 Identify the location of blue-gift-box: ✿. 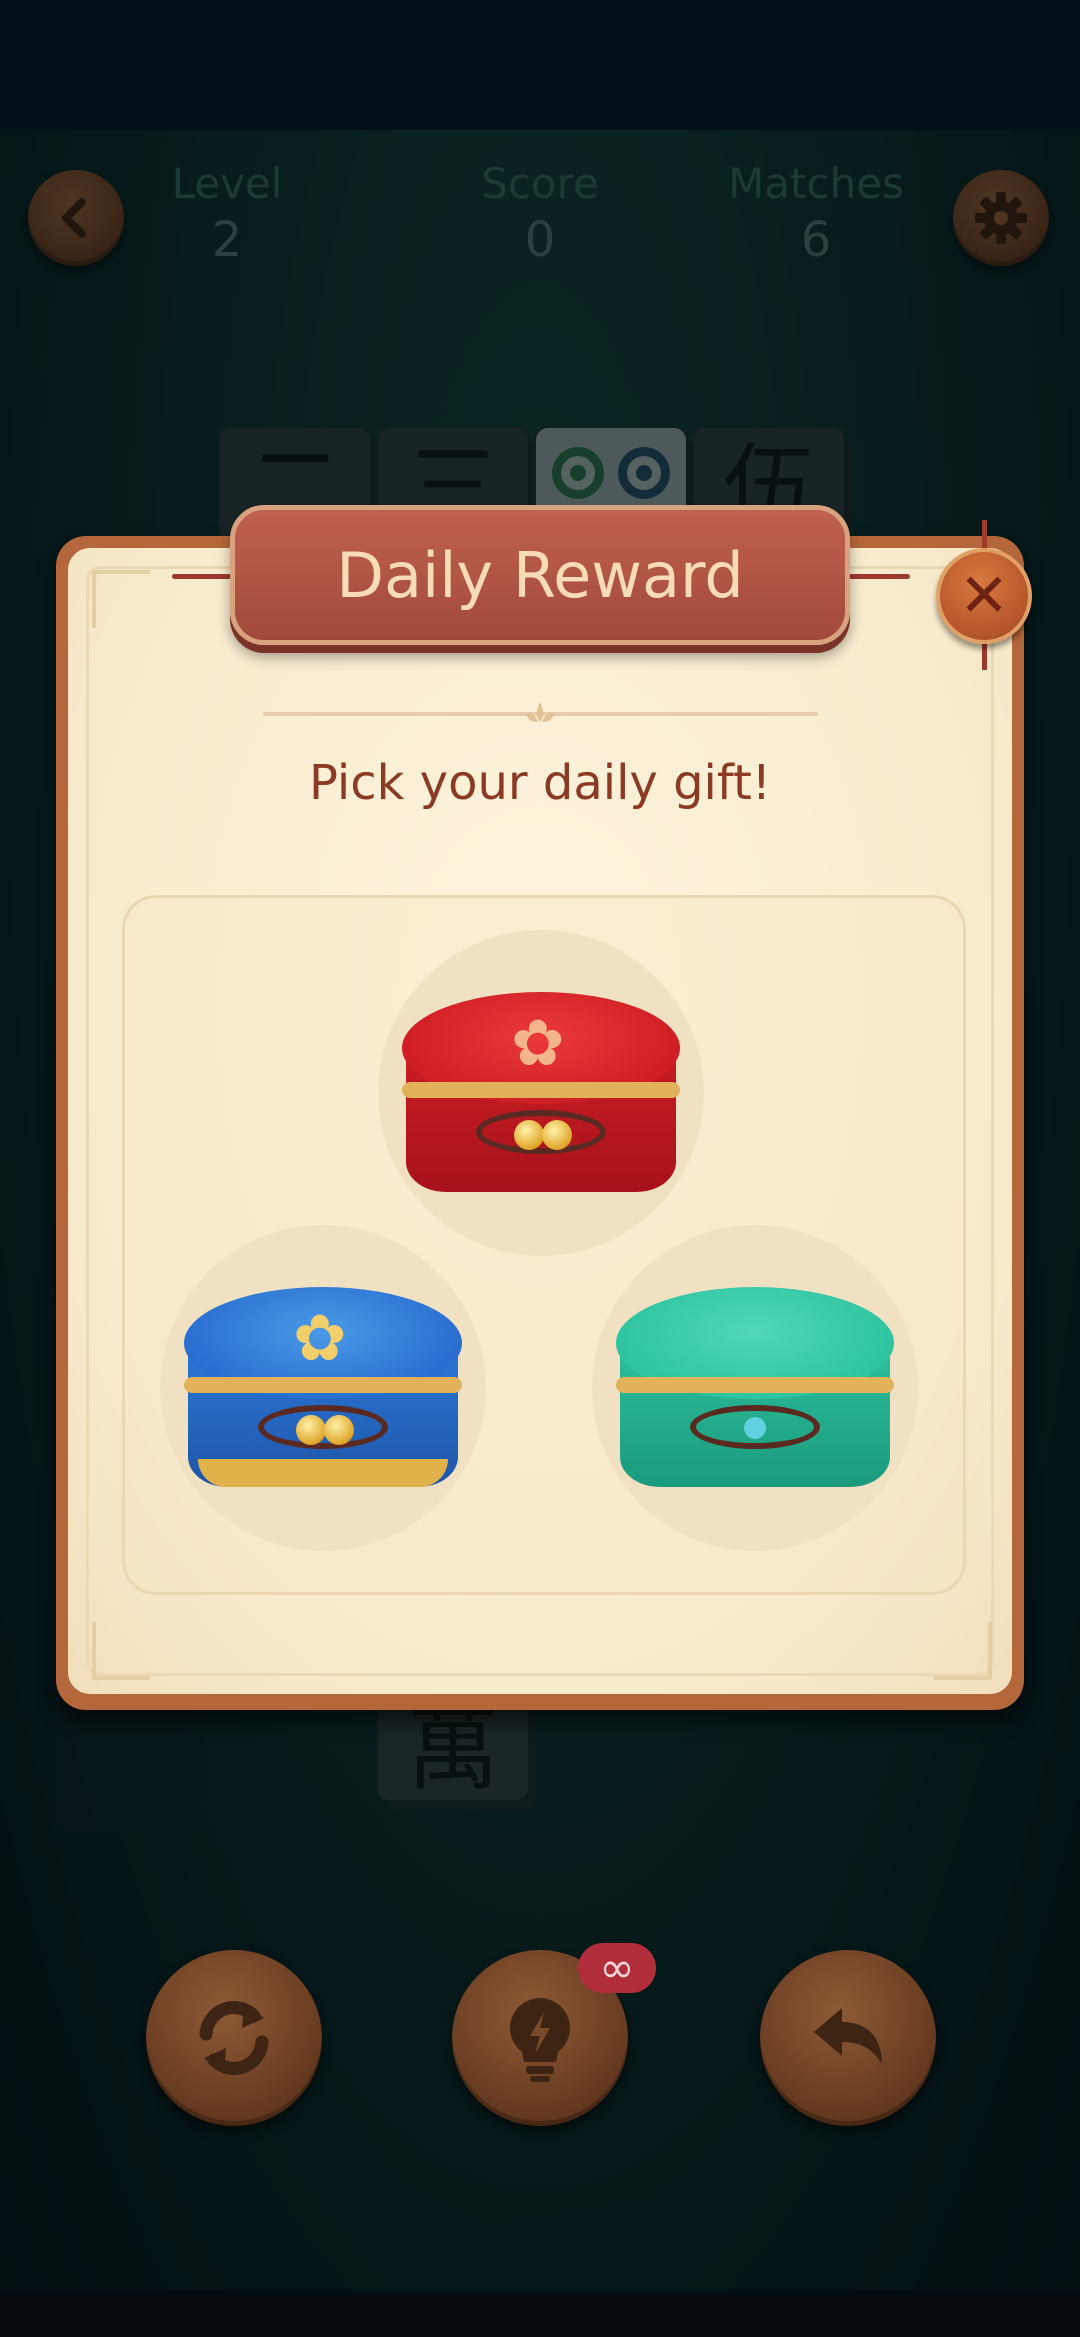
(323, 1392).